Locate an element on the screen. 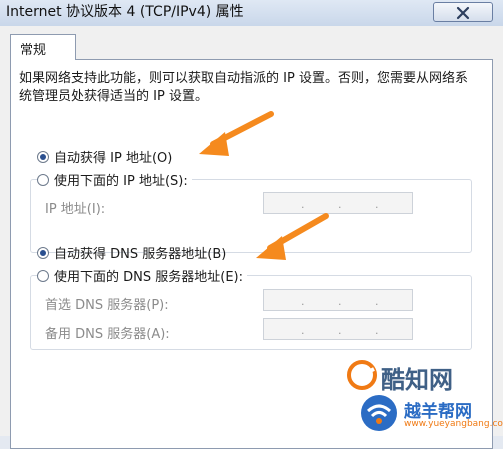  auto-ip-radio is located at coordinates (43, 156).